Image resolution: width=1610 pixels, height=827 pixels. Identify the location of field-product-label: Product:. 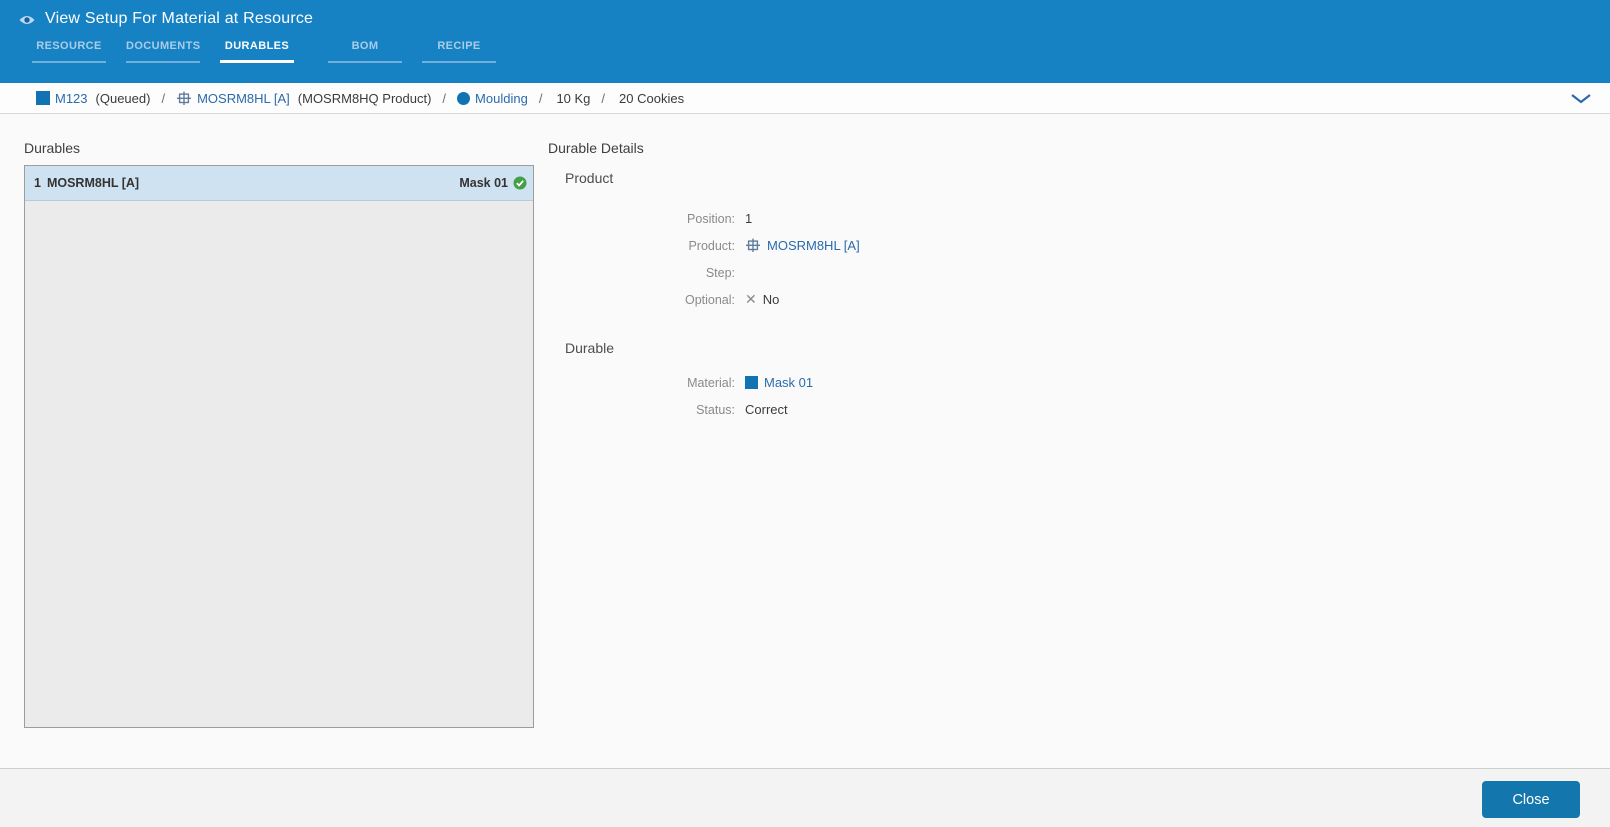
(711, 245).